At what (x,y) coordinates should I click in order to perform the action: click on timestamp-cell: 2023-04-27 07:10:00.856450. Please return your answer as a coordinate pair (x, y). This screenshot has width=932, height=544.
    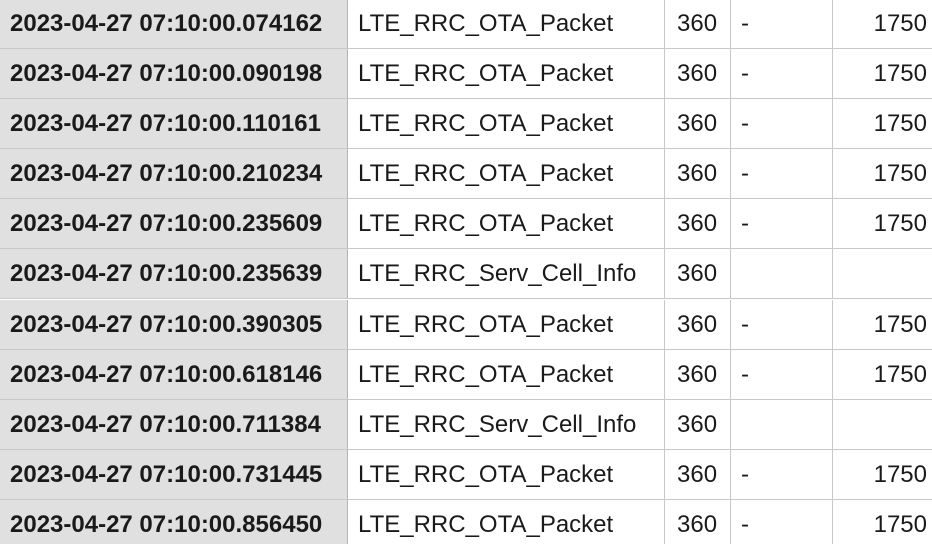
    Looking at the image, I should click on (174, 522).